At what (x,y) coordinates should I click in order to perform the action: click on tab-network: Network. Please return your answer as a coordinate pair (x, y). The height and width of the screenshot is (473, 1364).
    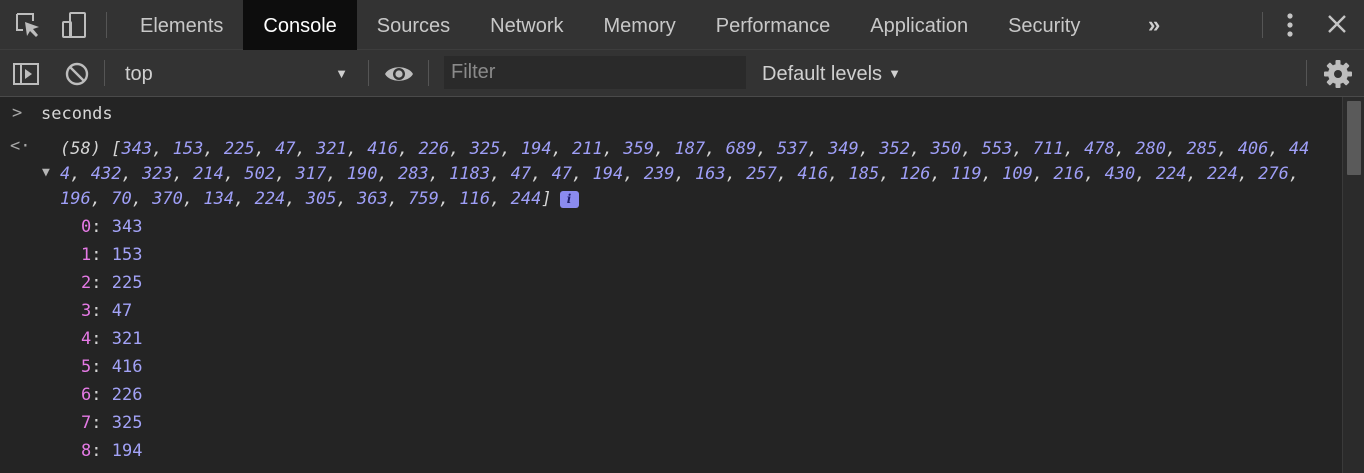
    Looking at the image, I should click on (526, 25).